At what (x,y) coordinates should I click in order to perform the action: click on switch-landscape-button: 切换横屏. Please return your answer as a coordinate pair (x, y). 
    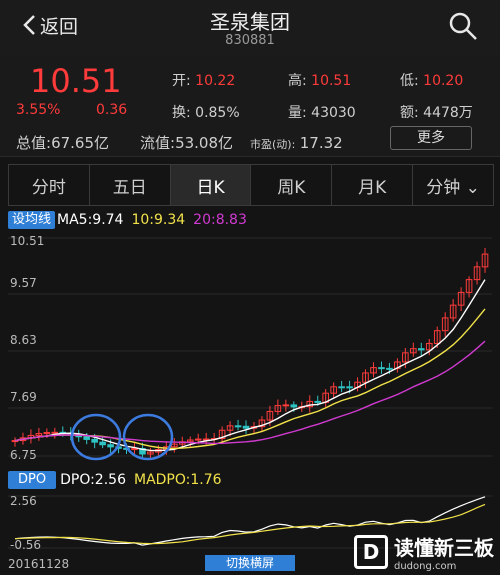
    Looking at the image, I should click on (250, 563).